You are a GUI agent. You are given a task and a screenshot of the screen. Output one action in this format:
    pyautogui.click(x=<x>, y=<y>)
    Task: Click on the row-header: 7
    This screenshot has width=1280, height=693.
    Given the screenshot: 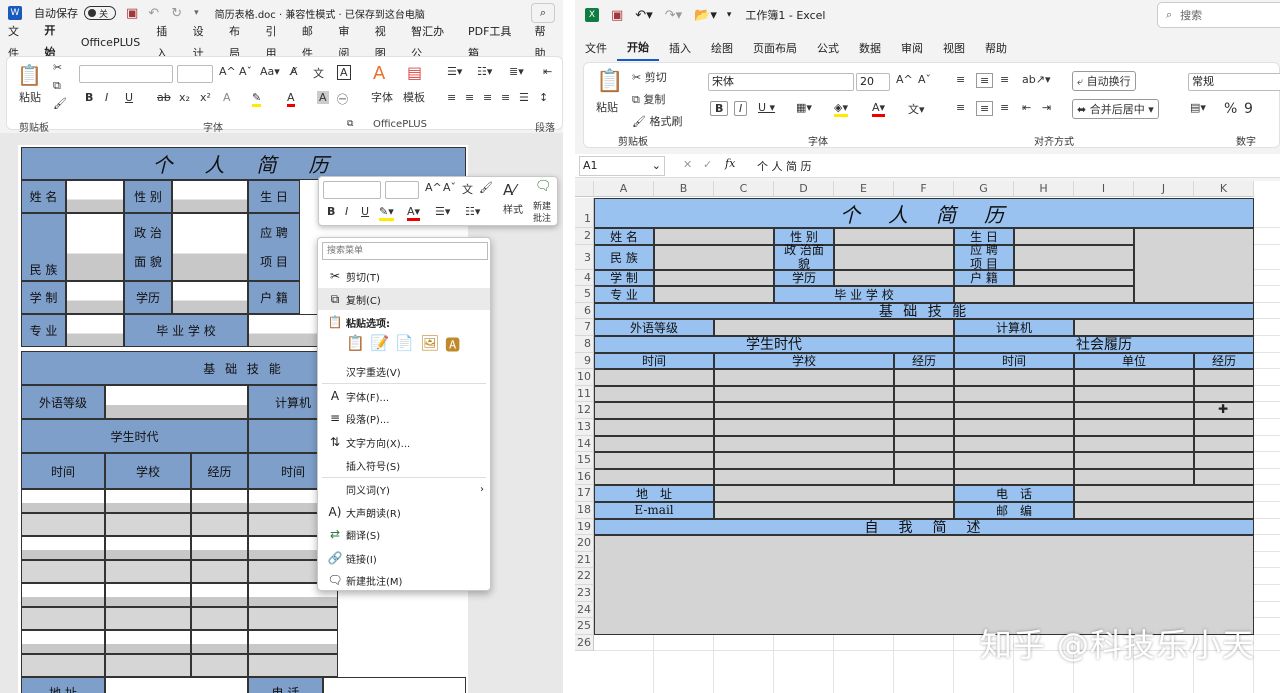 What is the action you would take?
    pyautogui.click(x=584, y=327)
    